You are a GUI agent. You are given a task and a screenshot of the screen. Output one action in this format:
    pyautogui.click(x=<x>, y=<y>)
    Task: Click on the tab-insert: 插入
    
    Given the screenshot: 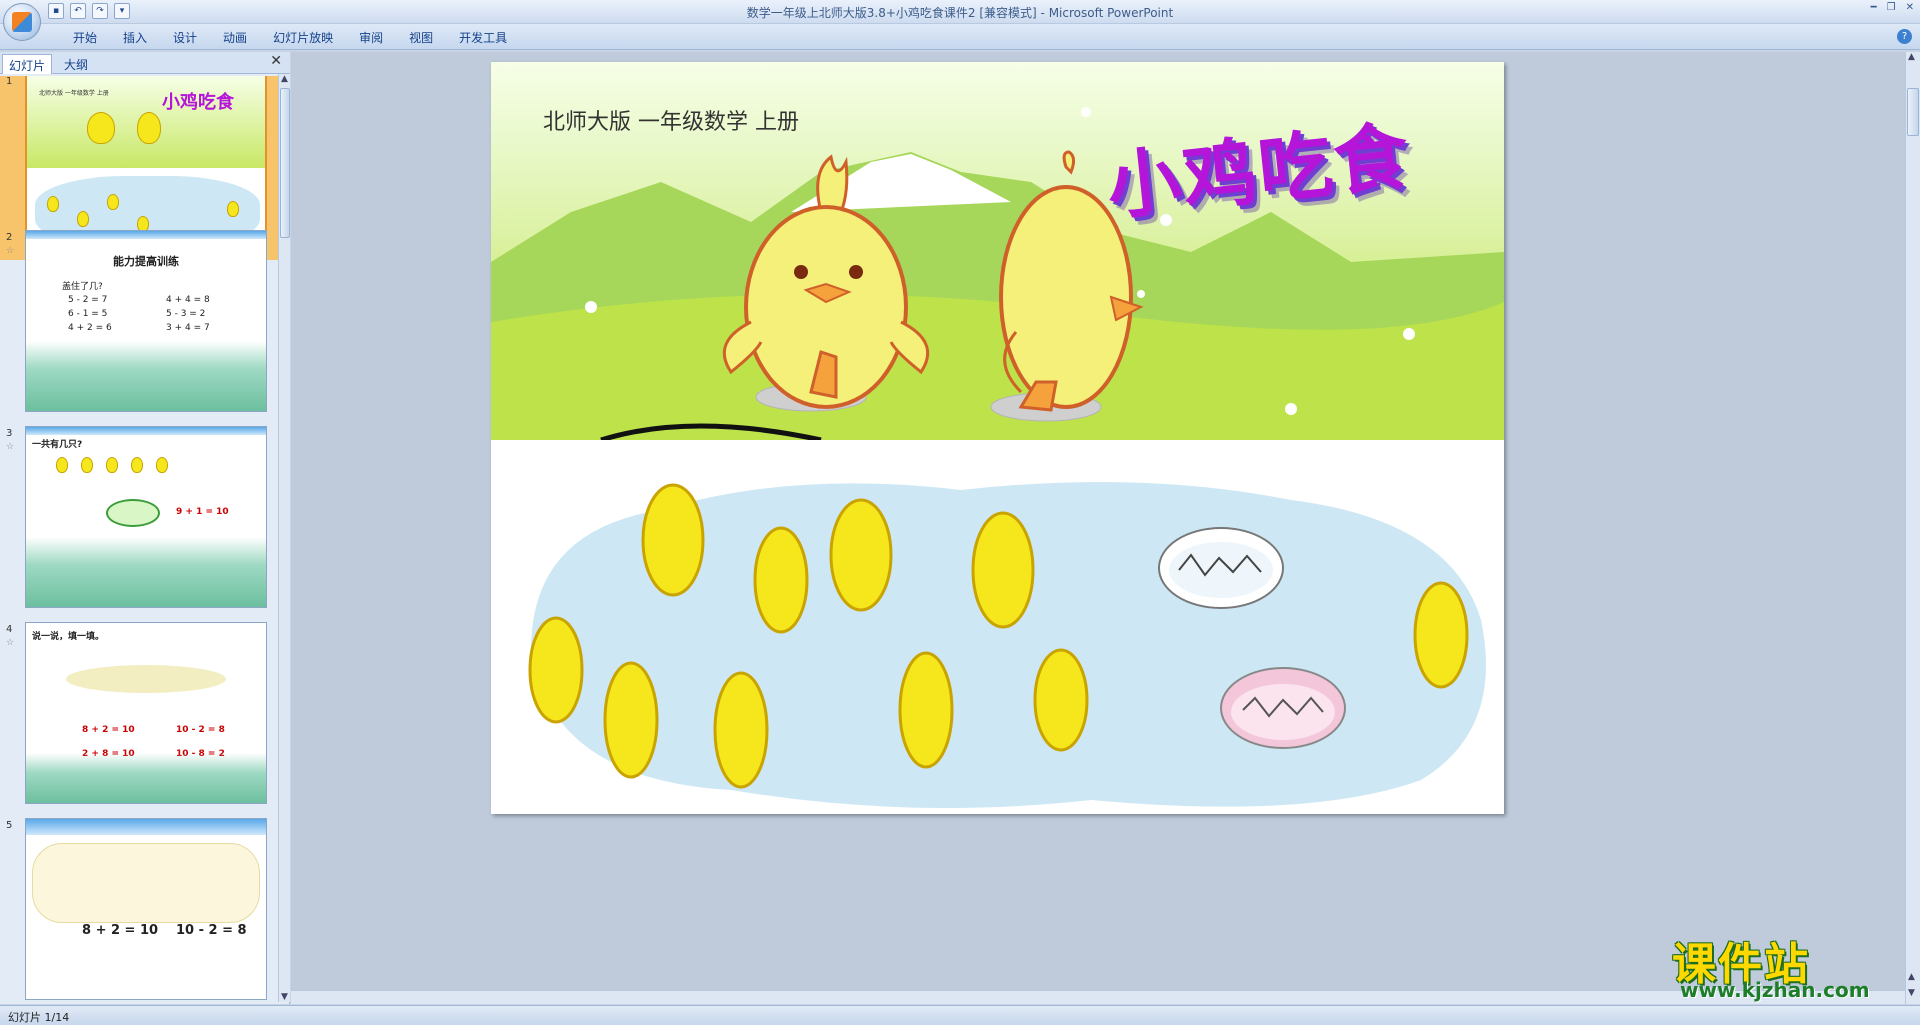 What is the action you would take?
    pyautogui.click(x=135, y=37)
    